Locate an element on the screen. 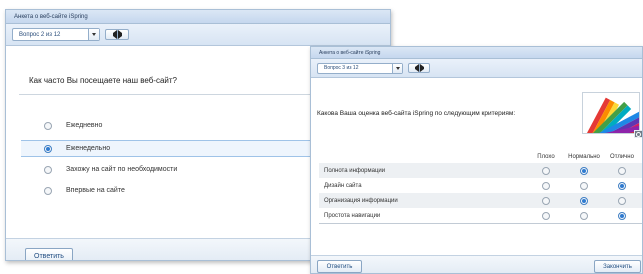 Image resolution: width=643 pixels, height=274 pixels. question-select: Вопрос 3 из 12 is located at coordinates (360, 68).